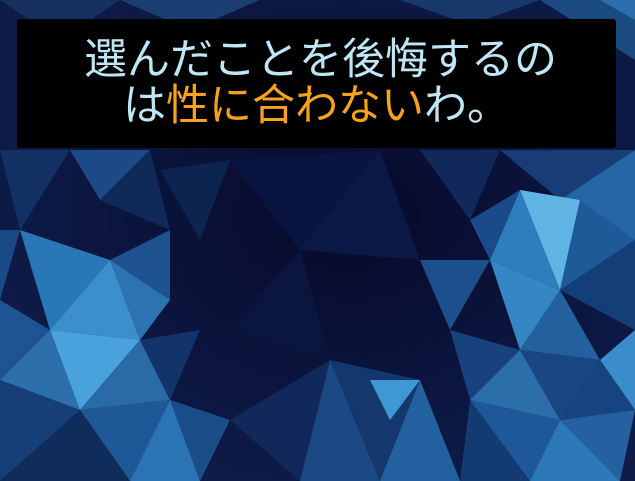 The width and height of the screenshot is (635, 481). I want to click on caption-highlight: 性に合わない, so click(295, 106).